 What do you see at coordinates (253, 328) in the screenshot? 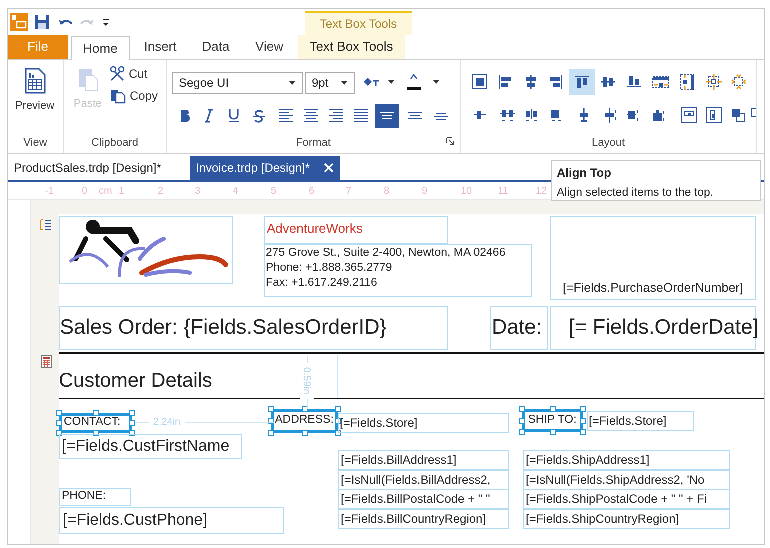
I see `sales-order-text-box: Sales Order: {Fields.SalesOrderID}` at bounding box center [253, 328].